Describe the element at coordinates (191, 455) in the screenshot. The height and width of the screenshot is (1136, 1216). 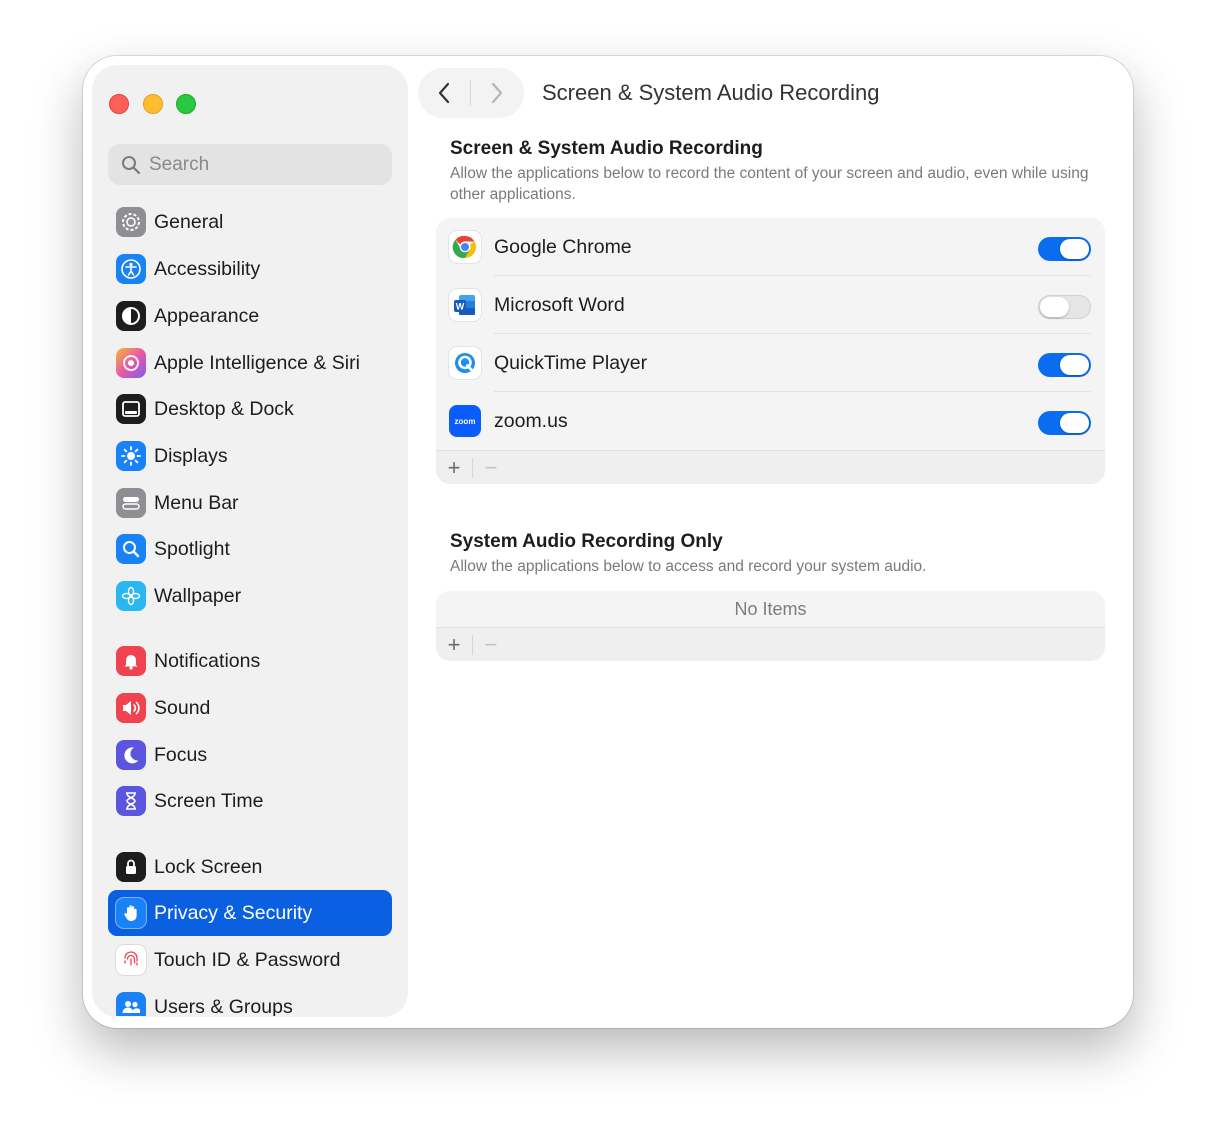
I see `sidebar-item-label: Displays` at that location.